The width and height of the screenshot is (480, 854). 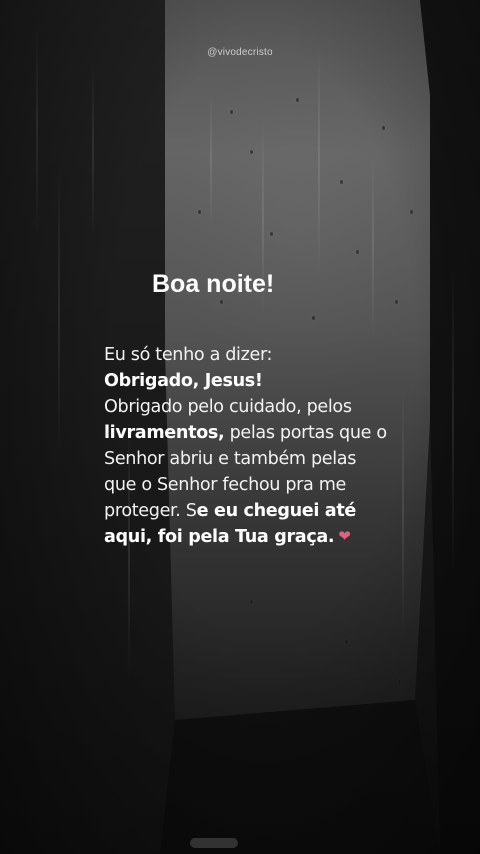 I want to click on greeting-title: Boa noite!, so click(x=213, y=284).